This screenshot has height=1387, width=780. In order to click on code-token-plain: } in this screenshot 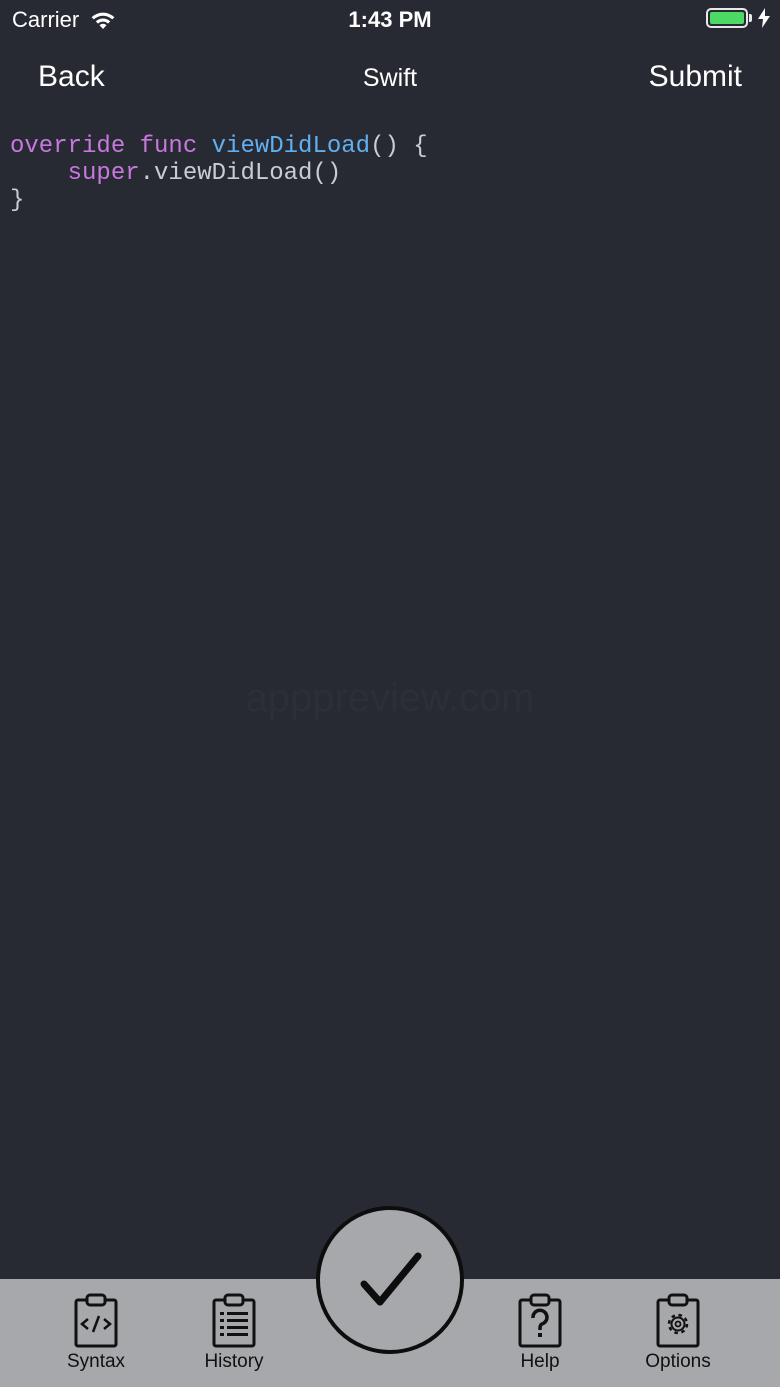, I will do `click(17, 200)`.